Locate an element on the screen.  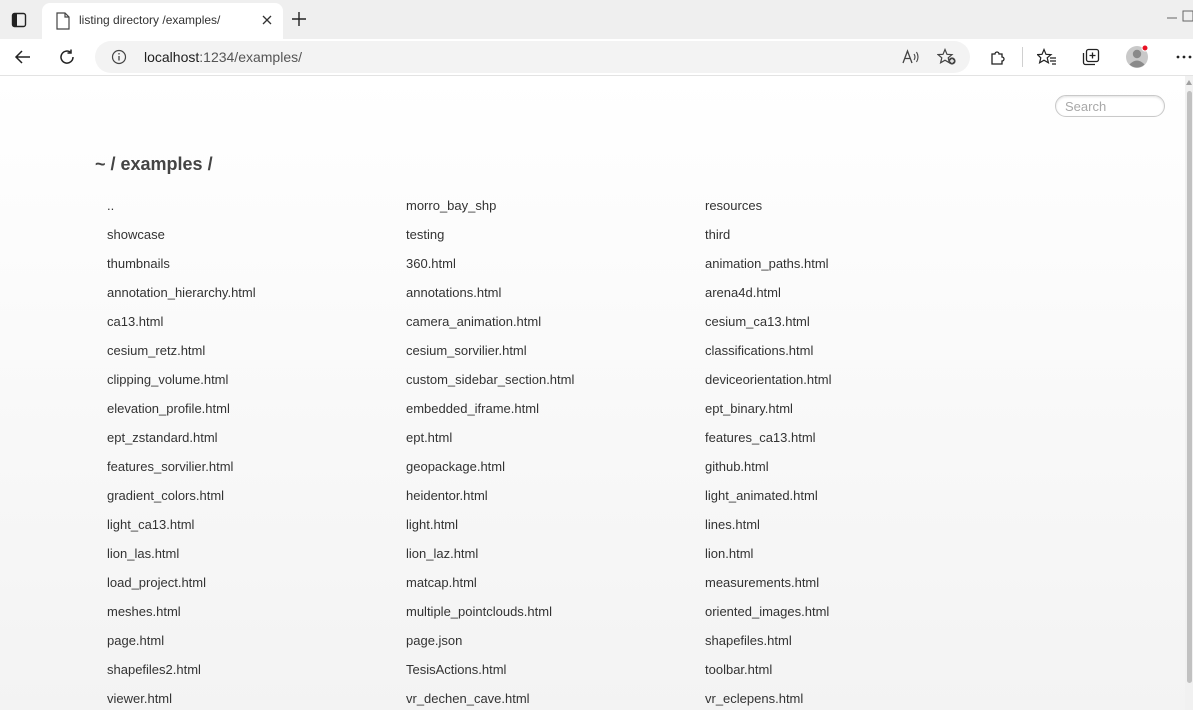
file-link: classifications.html is located at coordinates (842, 351).